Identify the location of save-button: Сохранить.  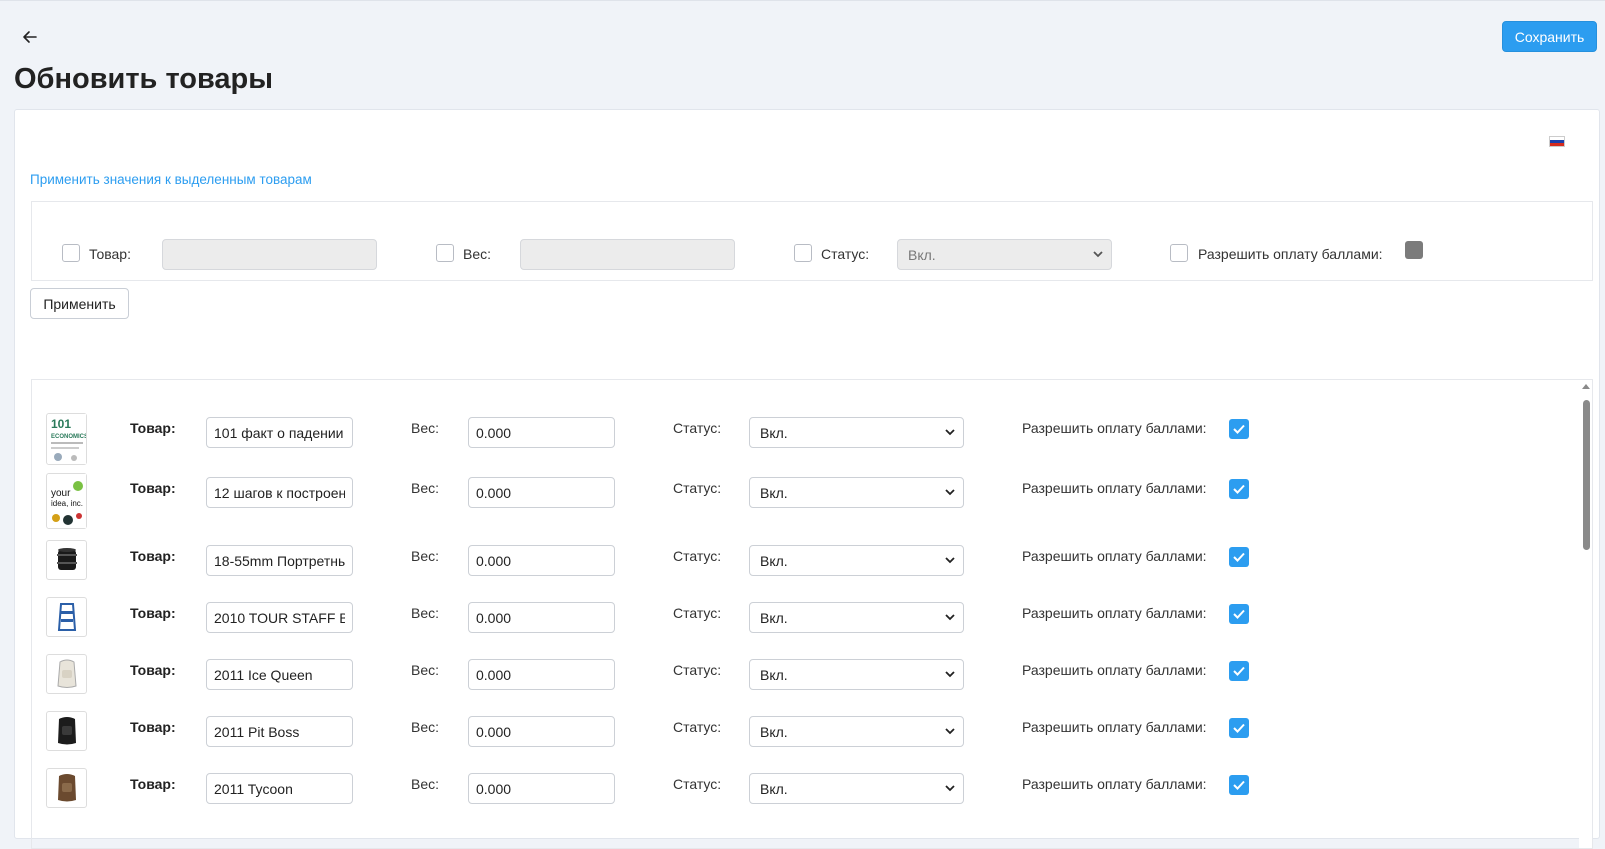
(1549, 36).